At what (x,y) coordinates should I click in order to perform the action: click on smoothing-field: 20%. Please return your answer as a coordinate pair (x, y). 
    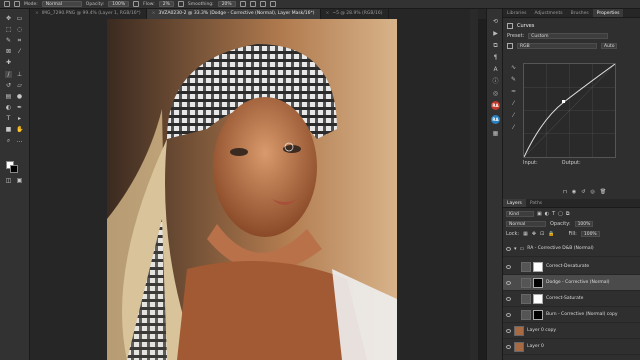
    Looking at the image, I should click on (226, 4).